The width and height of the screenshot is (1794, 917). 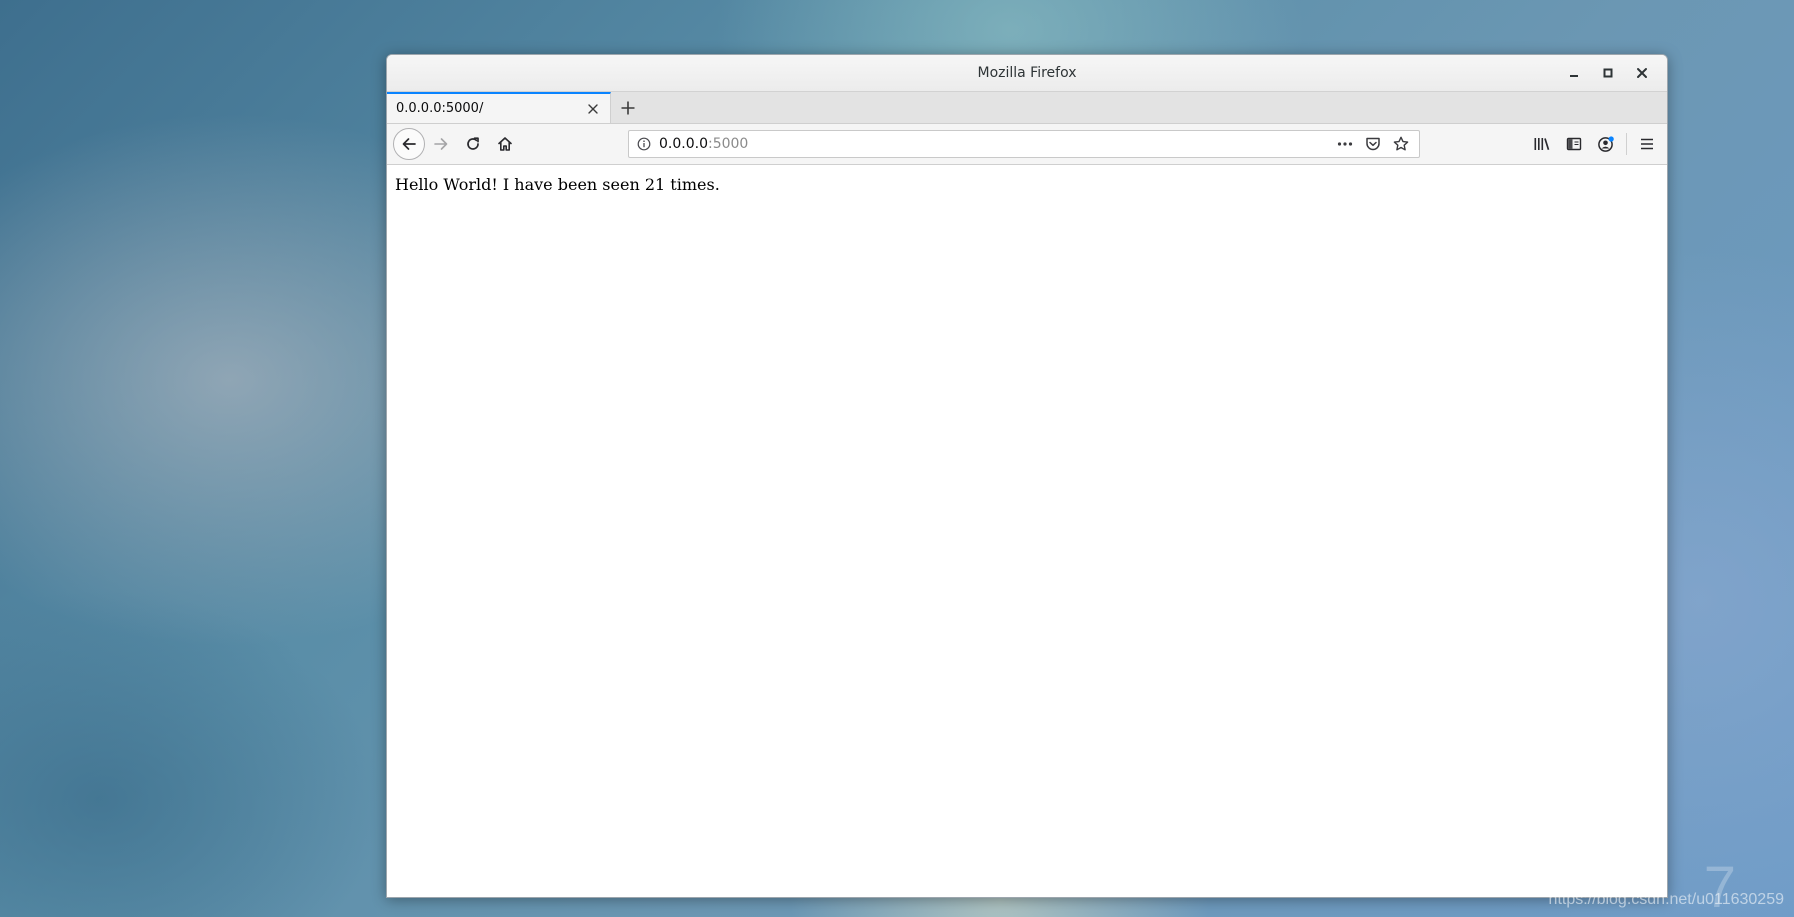 I want to click on sidebar-button, so click(x=1574, y=144).